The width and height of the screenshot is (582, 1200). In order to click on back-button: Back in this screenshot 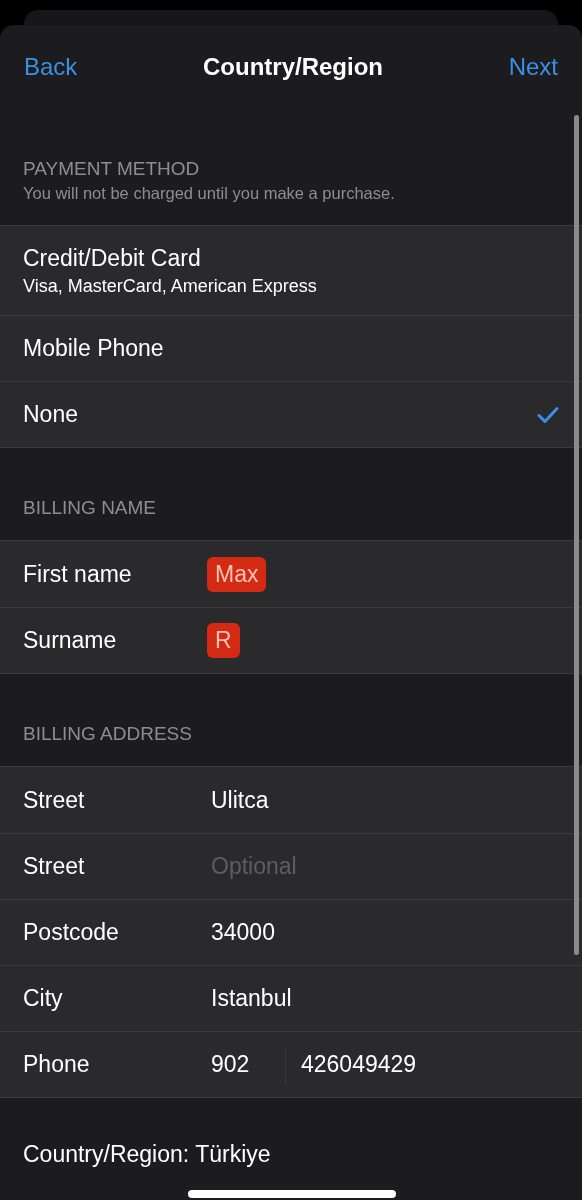, I will do `click(51, 67)`.